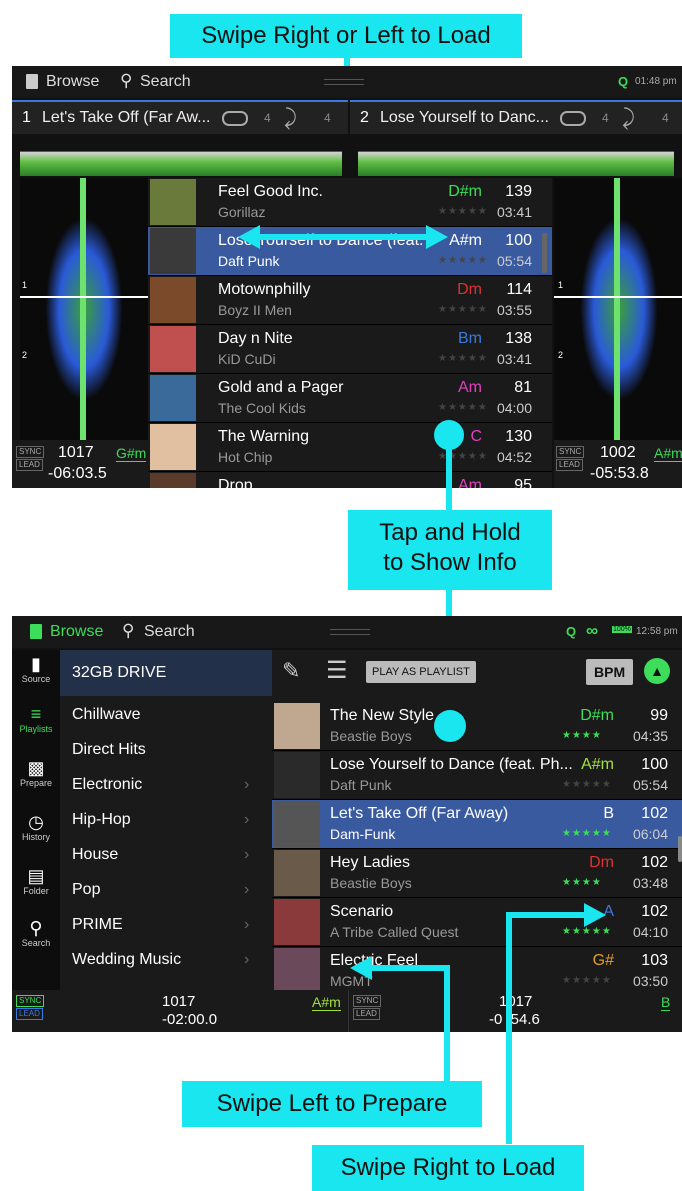 Image resolution: width=682 pixels, height=1191 pixels. Describe the element at coordinates (362, 911) in the screenshot. I see `track-title: Scenario` at that location.